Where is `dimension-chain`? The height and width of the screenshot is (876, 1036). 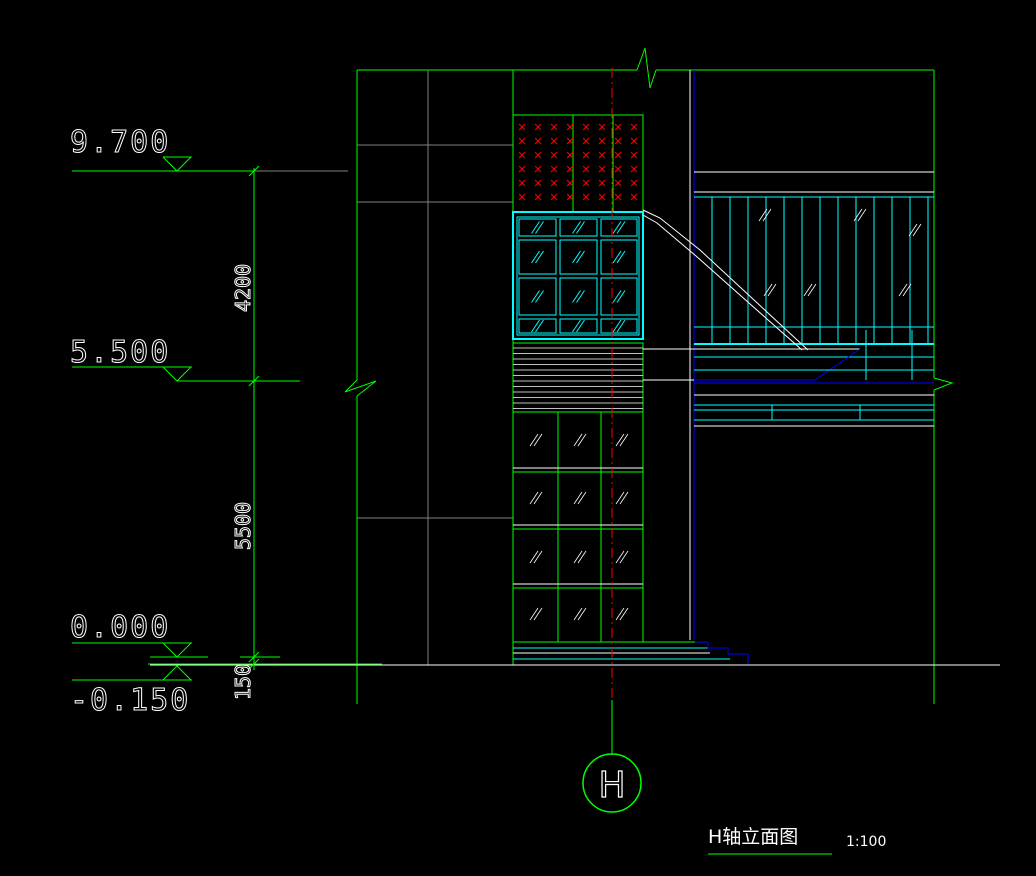 dimension-chain is located at coordinates (260, 417).